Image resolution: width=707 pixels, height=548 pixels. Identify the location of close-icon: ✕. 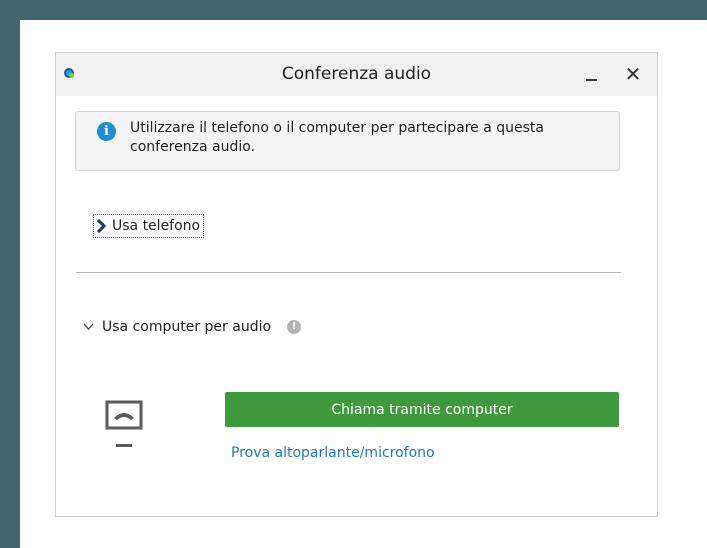
(633, 74).